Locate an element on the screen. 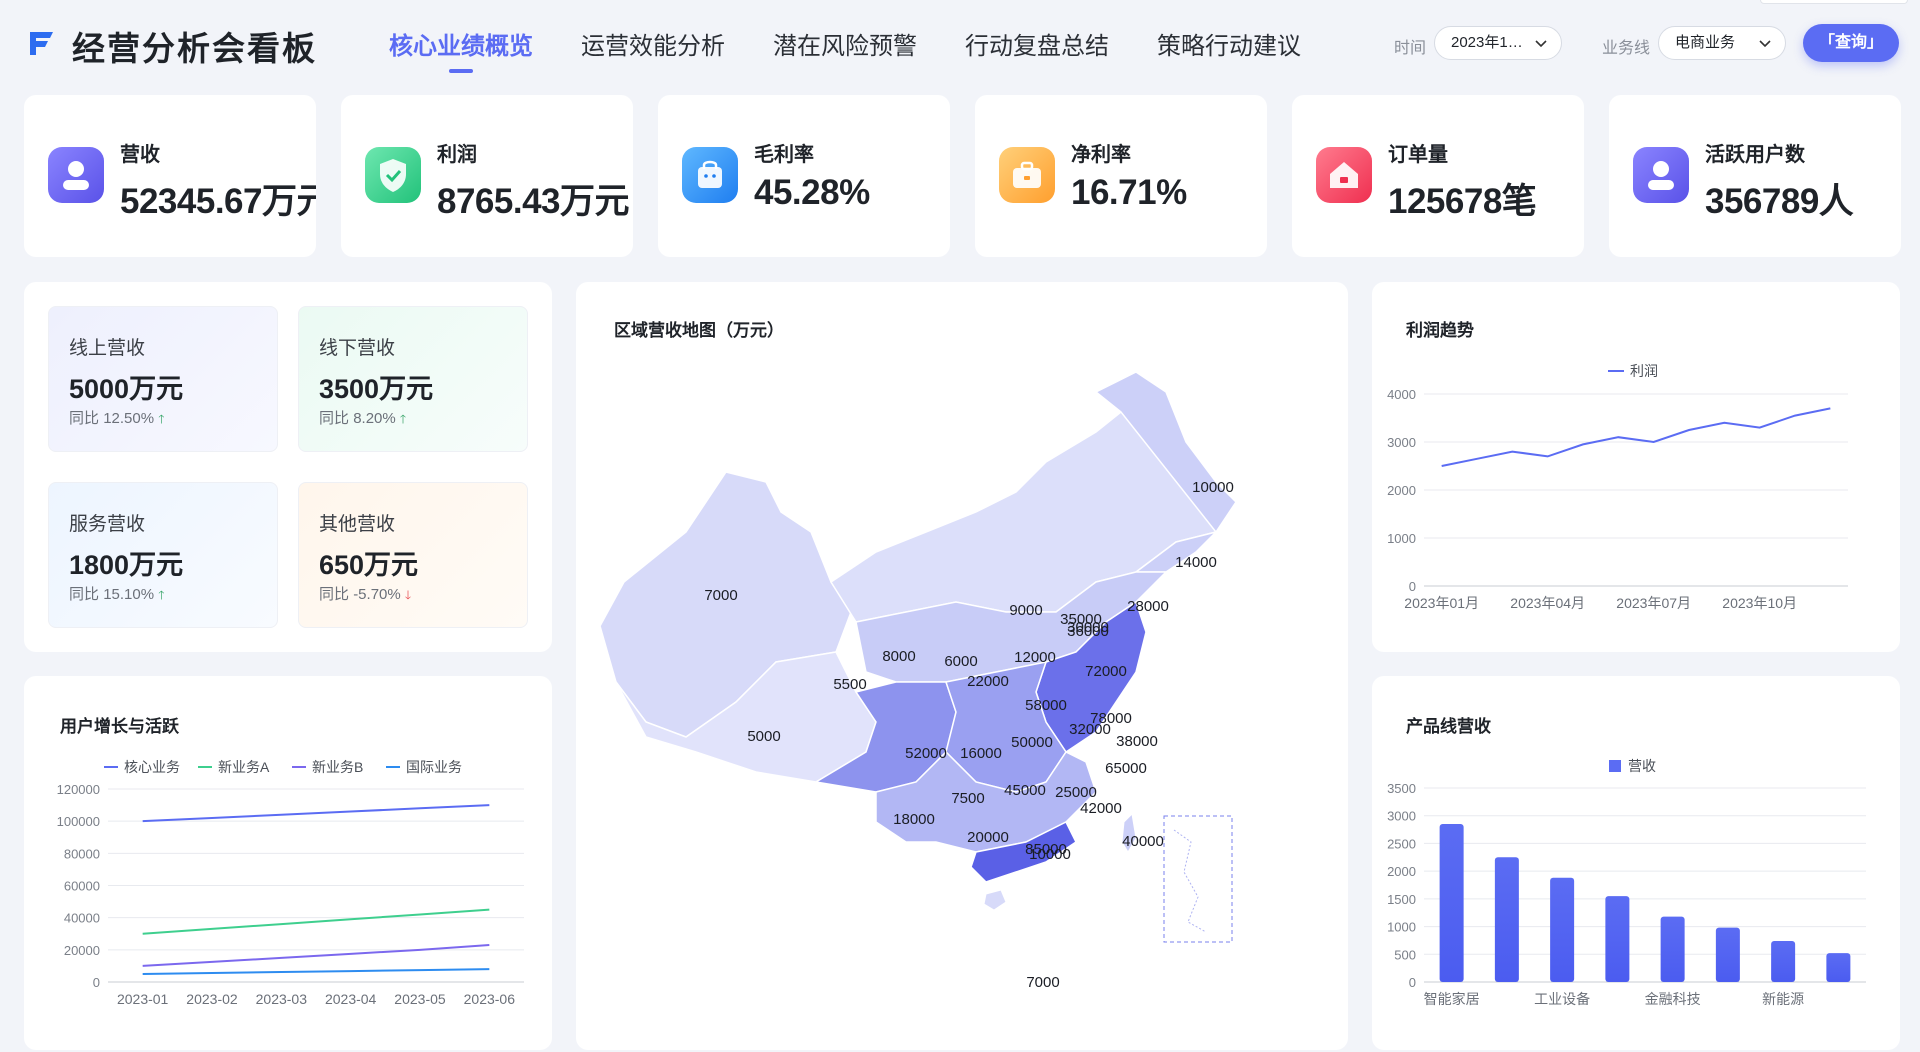  x-tick-label: 2023年01月 is located at coordinates (1441, 603).